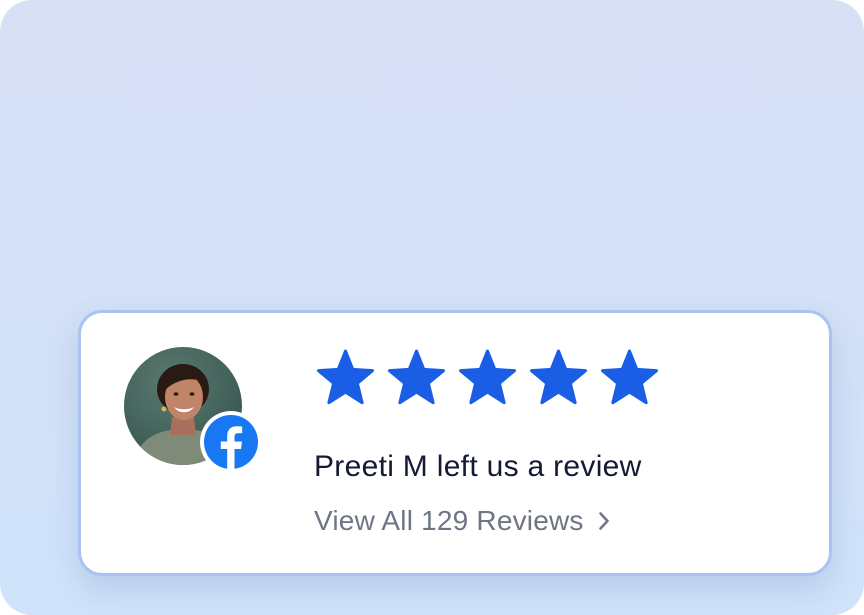  What do you see at coordinates (604, 521) in the screenshot?
I see `chevron-right-icon` at bounding box center [604, 521].